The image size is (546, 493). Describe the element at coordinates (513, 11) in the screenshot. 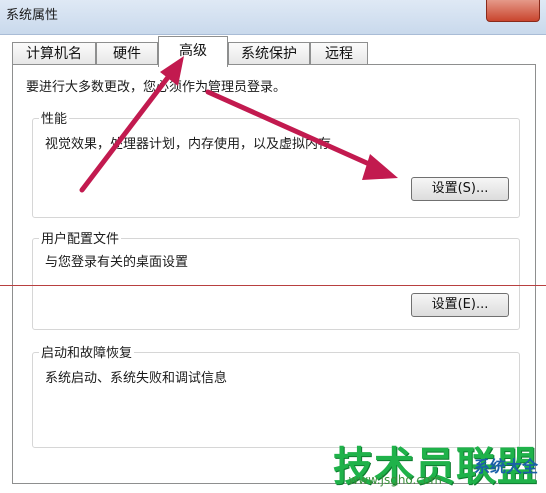

I see `close-button` at that location.